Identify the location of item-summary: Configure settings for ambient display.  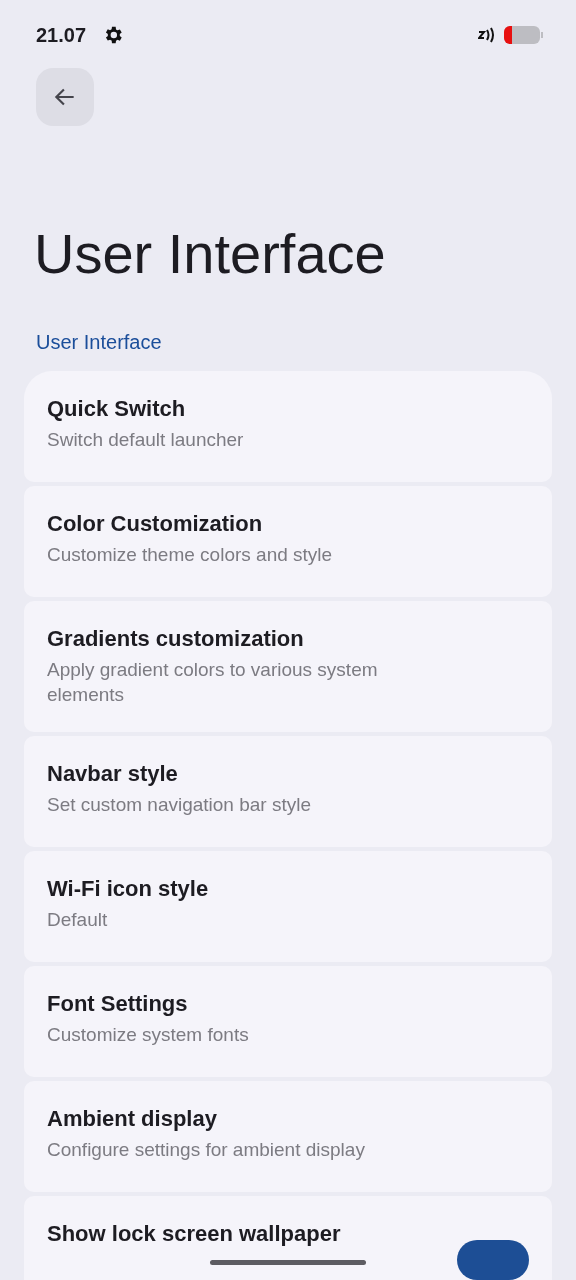
(206, 1149).